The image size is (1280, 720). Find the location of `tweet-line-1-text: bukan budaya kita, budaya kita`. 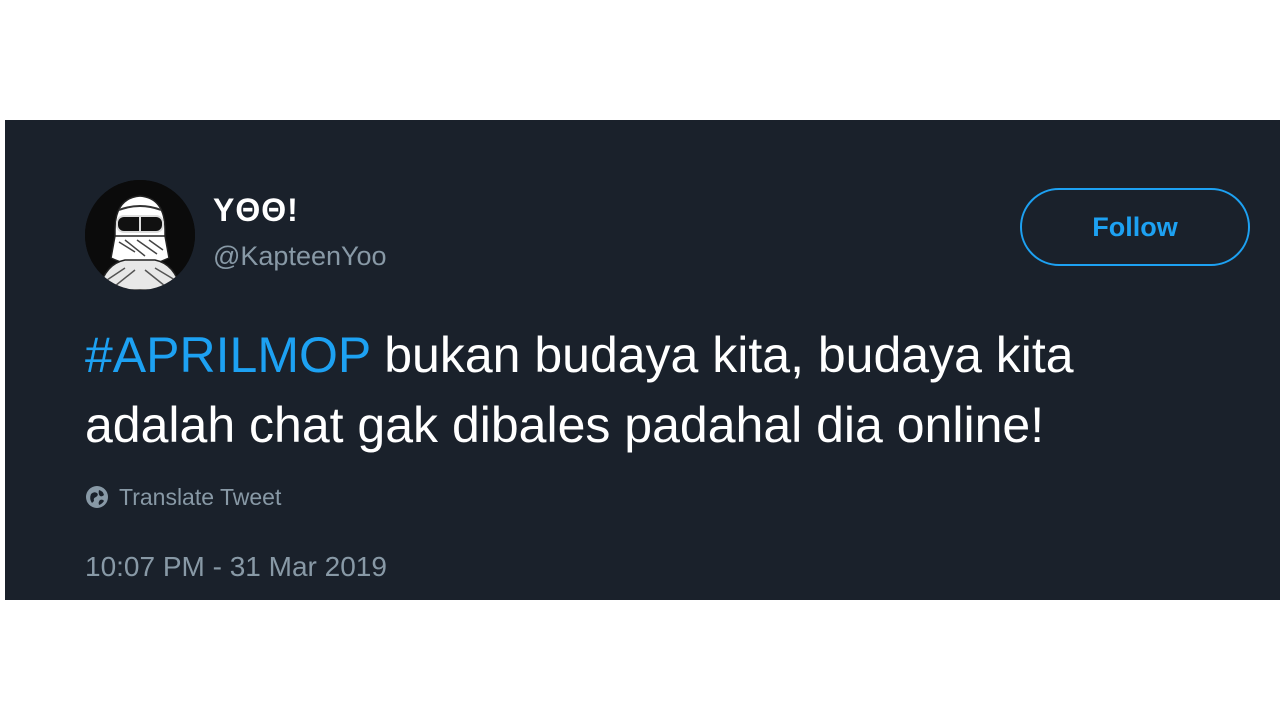

tweet-line-1-text: bukan budaya kita, budaya kita is located at coordinates (722, 355).